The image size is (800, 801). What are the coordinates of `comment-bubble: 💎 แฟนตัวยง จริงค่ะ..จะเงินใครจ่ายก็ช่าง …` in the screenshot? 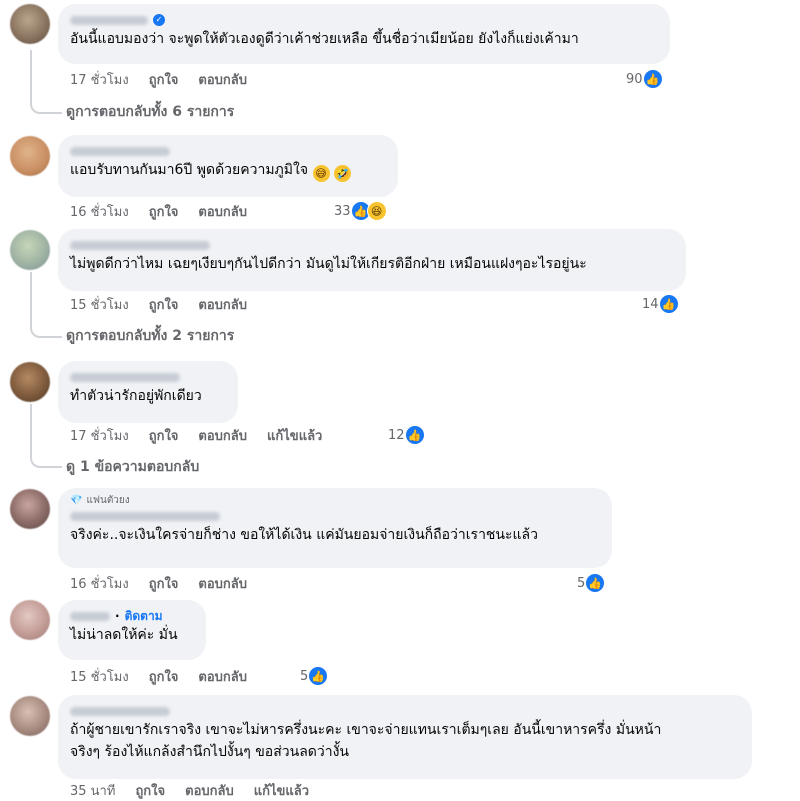 It's located at (335, 528).